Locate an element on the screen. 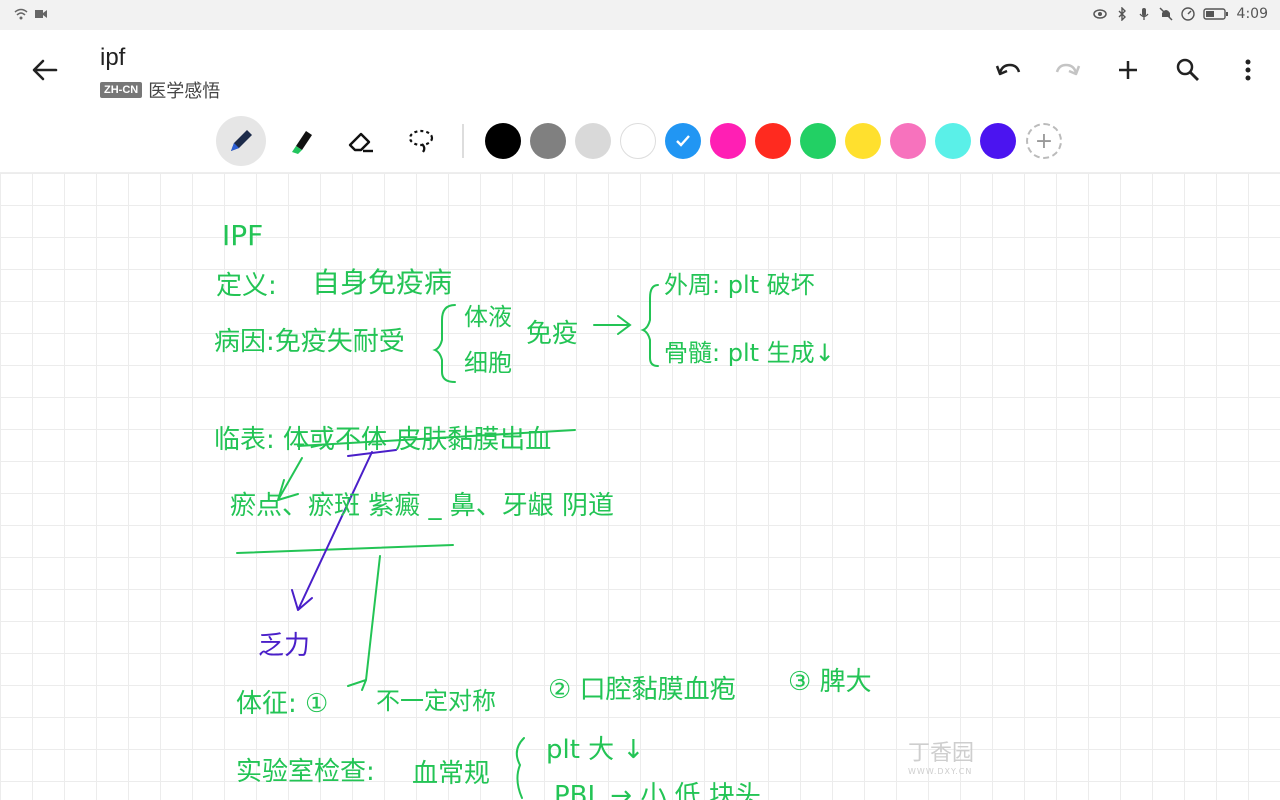 Image resolution: width=1280 pixels, height=800 pixels. search-button is located at coordinates (1188, 70).